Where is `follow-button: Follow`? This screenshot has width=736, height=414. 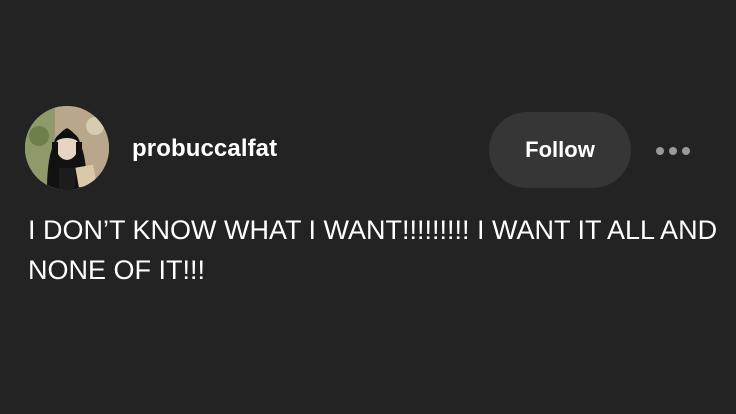 follow-button: Follow is located at coordinates (560, 150).